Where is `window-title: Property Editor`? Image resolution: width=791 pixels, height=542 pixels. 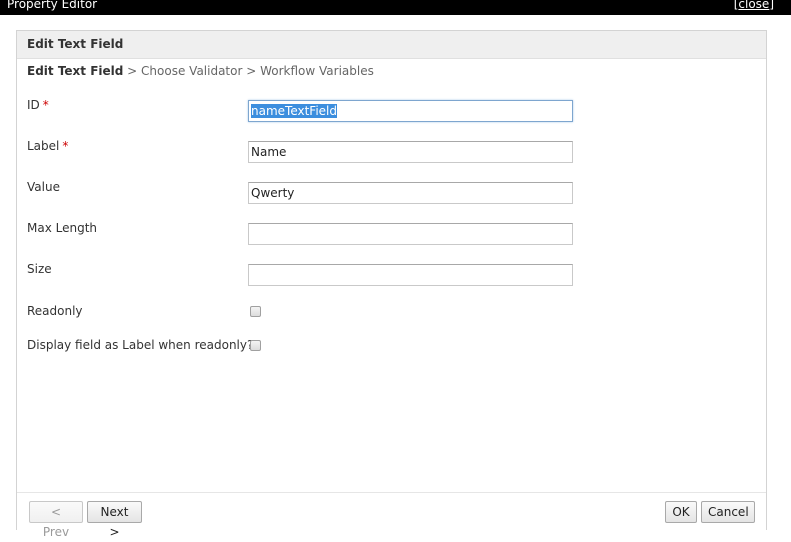
window-title: Property Editor is located at coordinates (52, 5).